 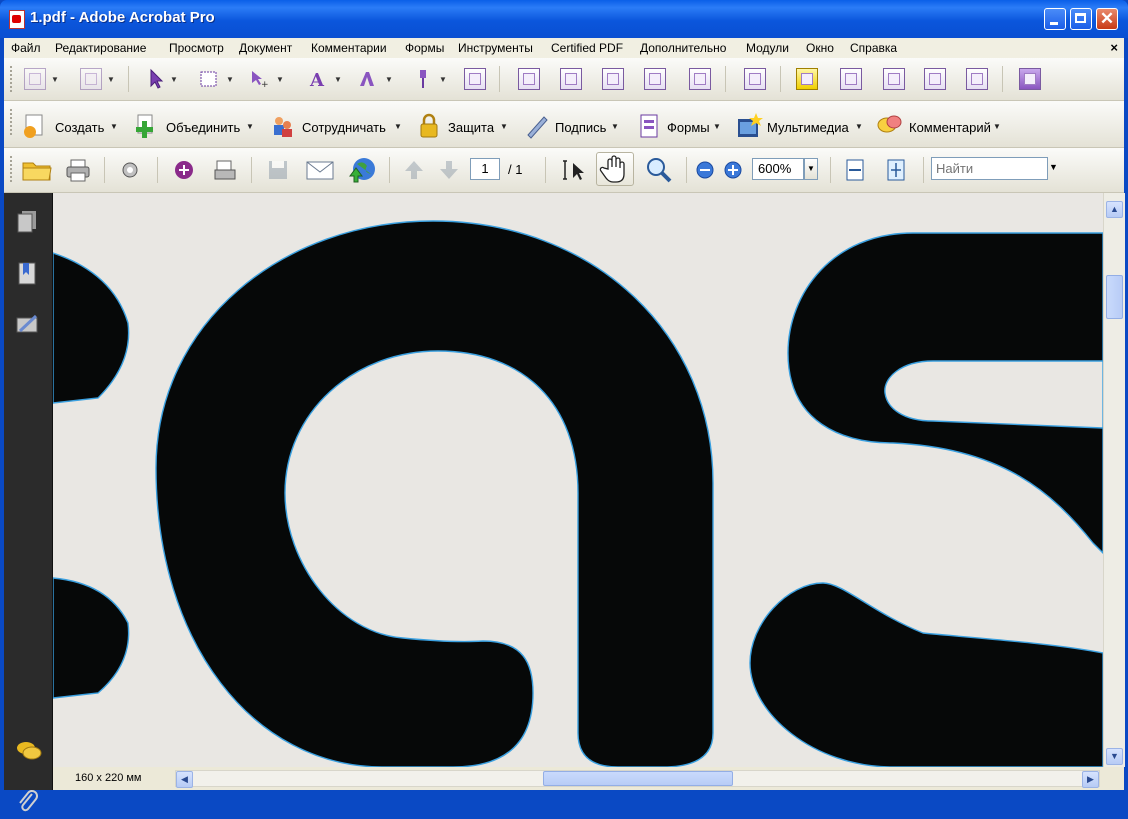 What do you see at coordinates (27, 800) in the screenshot?
I see `attachments-icon` at bounding box center [27, 800].